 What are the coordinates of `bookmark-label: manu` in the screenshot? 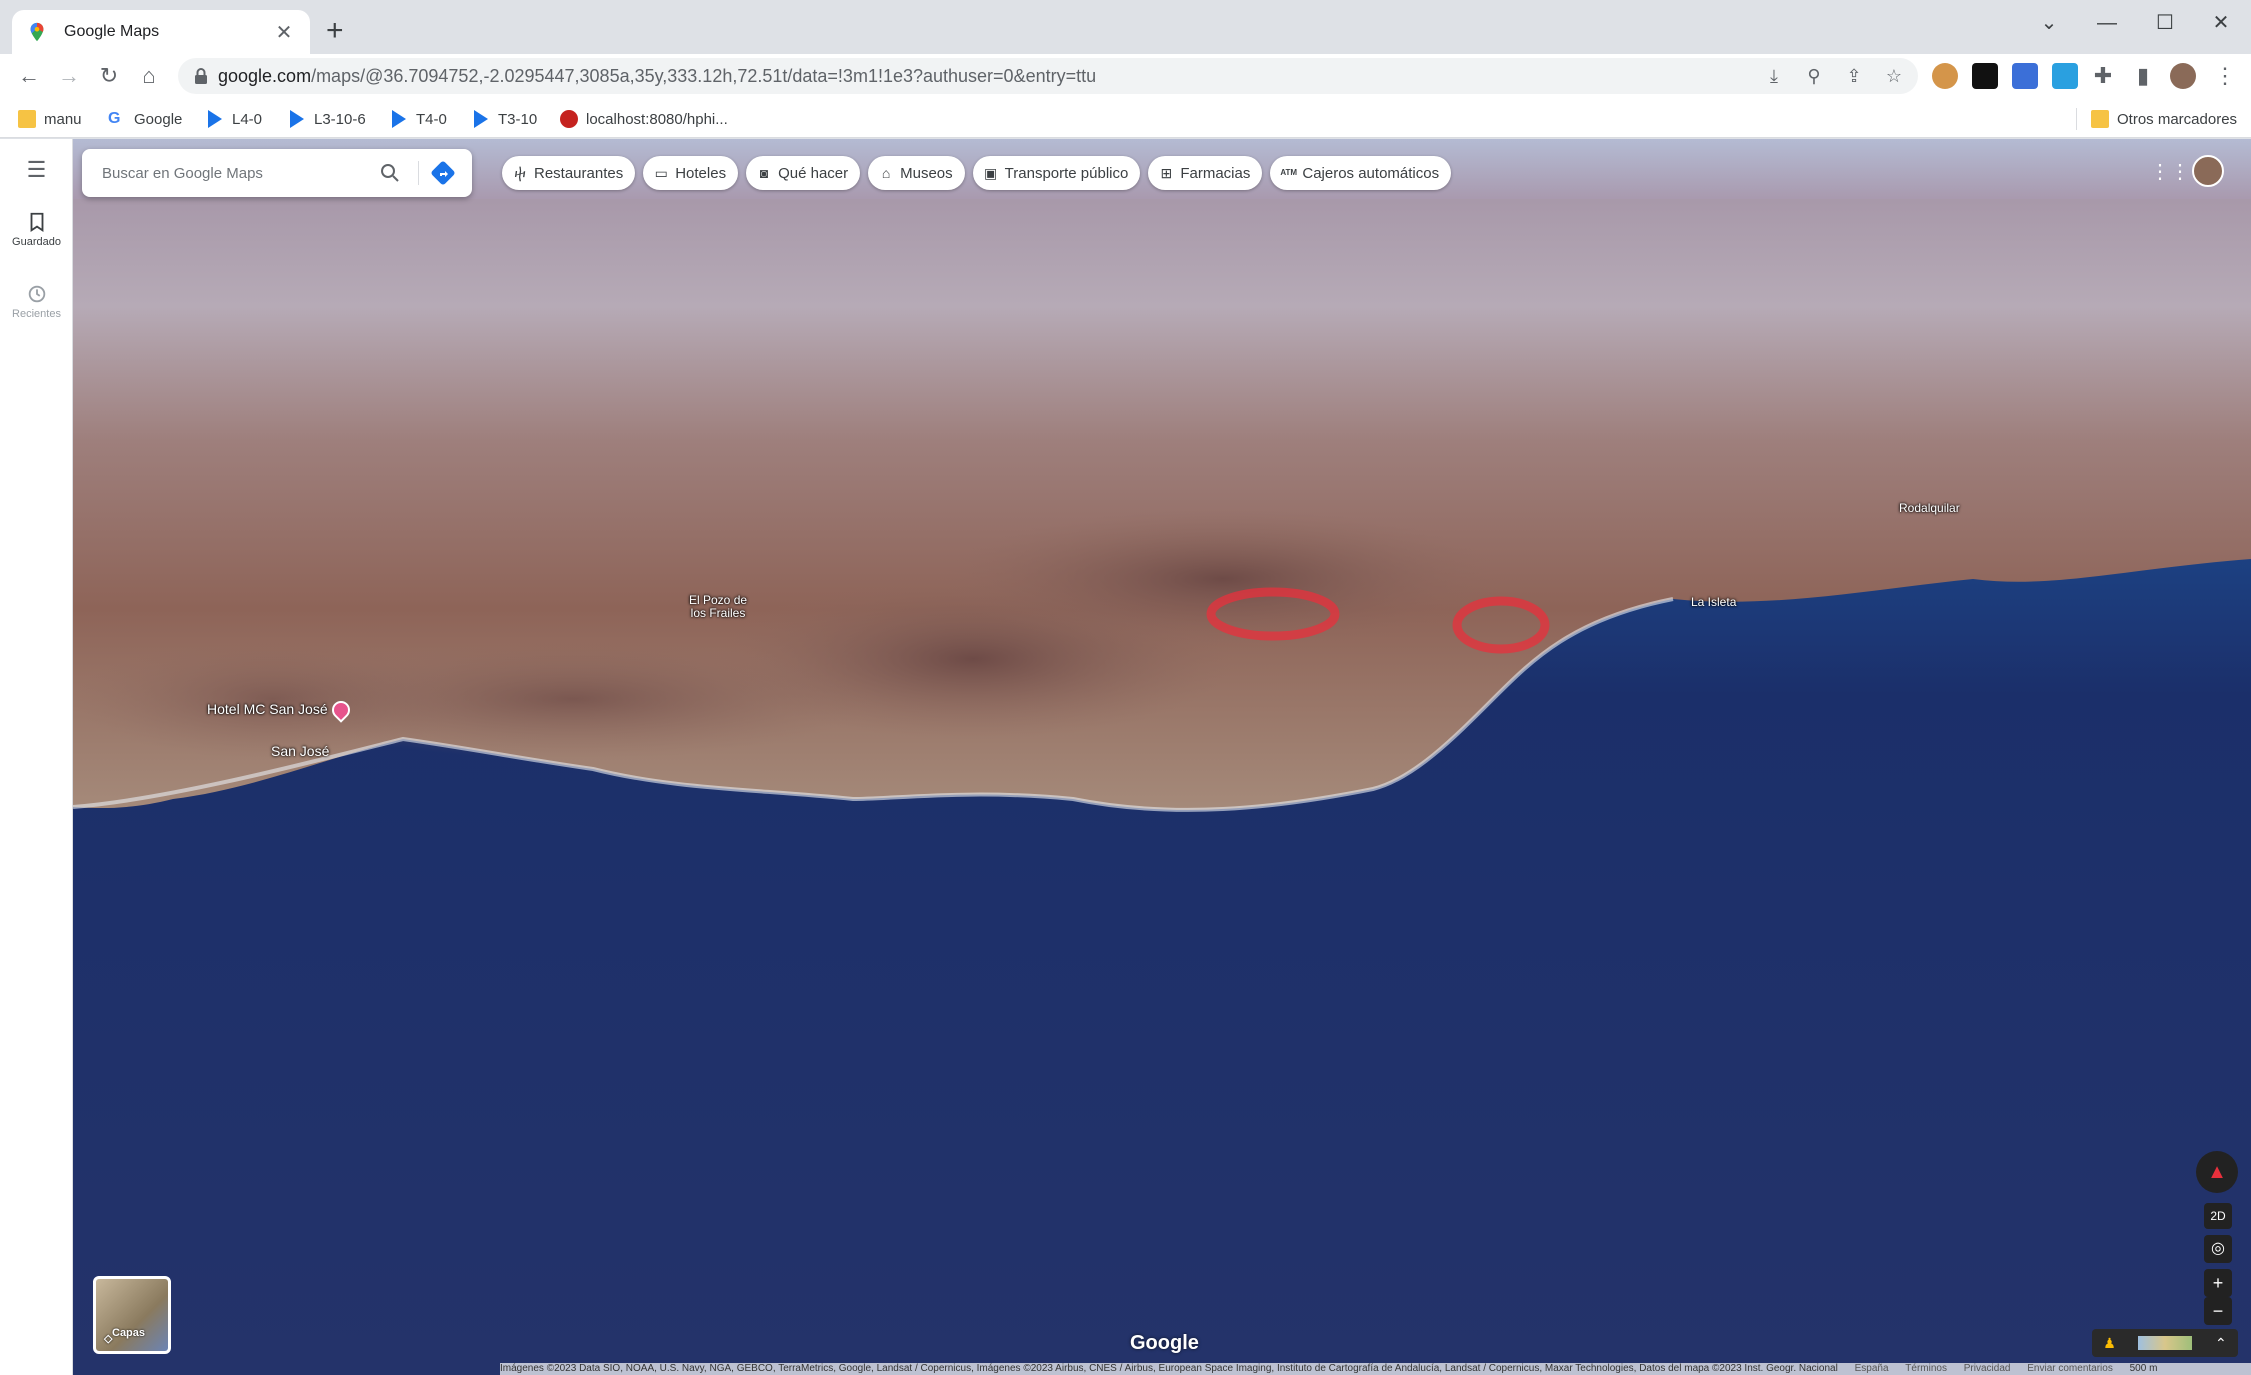 It's located at (63, 119).